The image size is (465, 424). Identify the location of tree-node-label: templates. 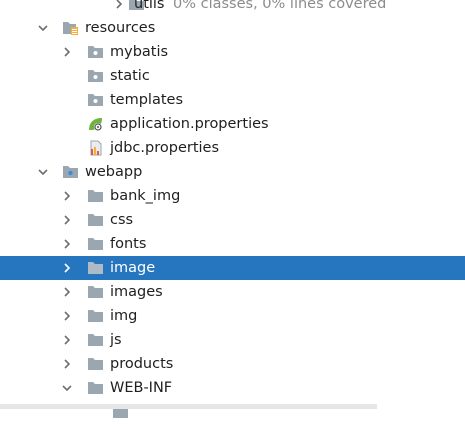
(147, 100).